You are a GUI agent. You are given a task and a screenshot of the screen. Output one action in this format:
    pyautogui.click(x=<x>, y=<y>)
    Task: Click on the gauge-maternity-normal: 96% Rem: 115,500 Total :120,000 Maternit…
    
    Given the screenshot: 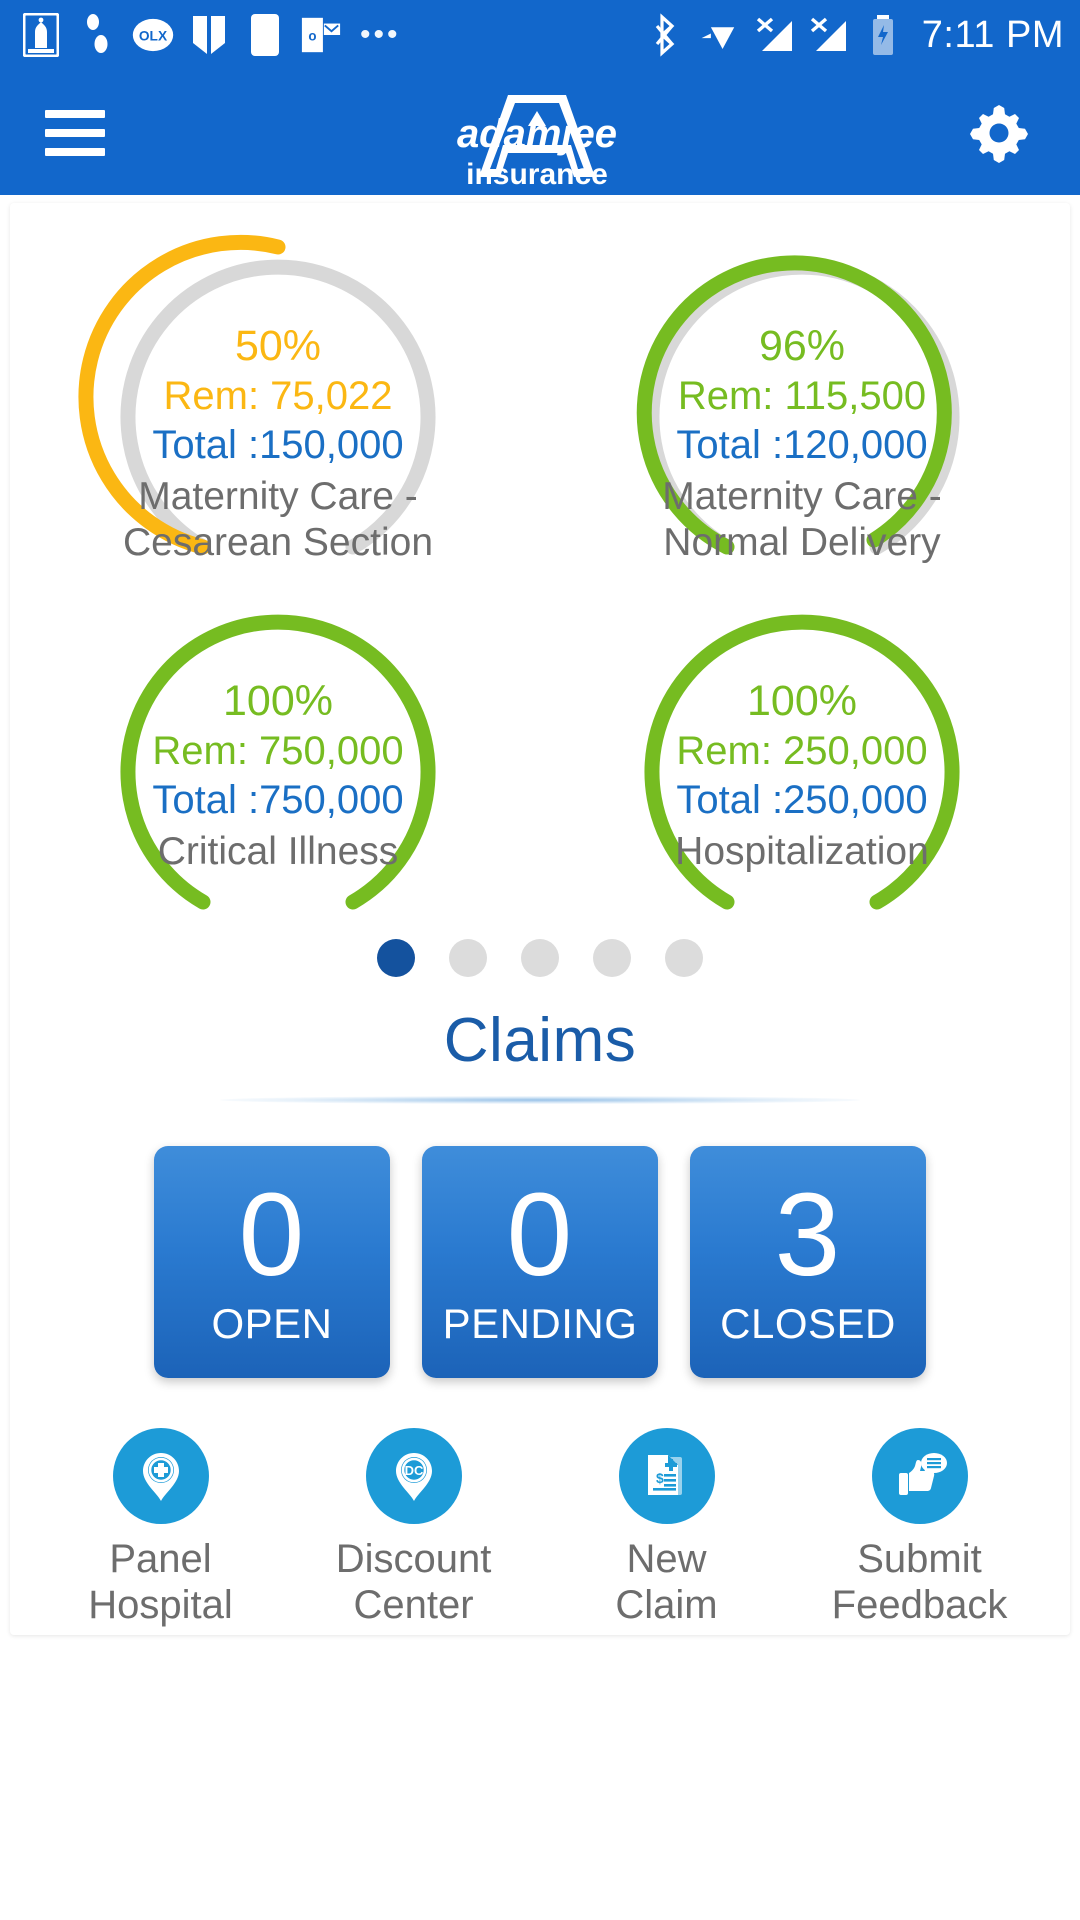 What is the action you would take?
    pyautogui.click(x=802, y=399)
    